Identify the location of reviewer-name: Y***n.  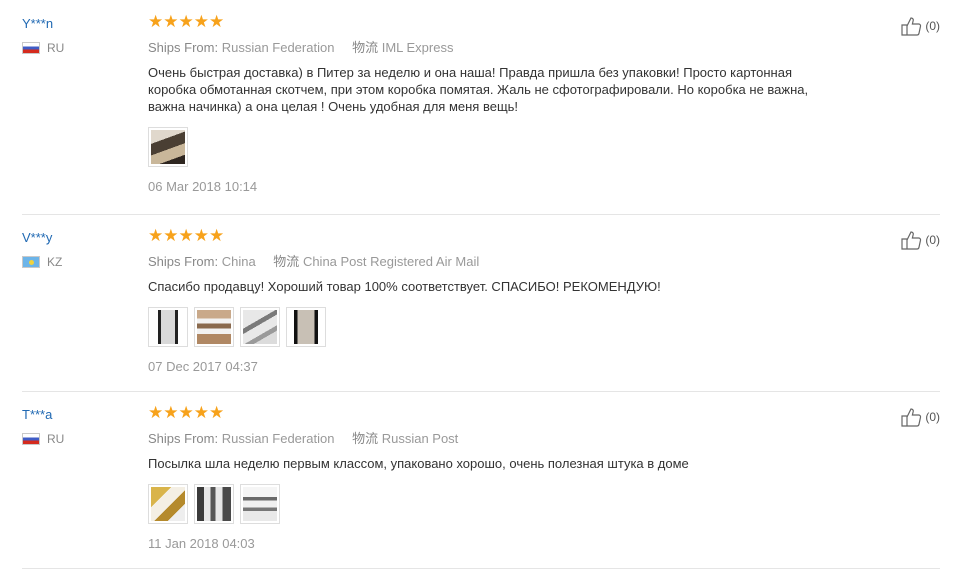
(77, 23).